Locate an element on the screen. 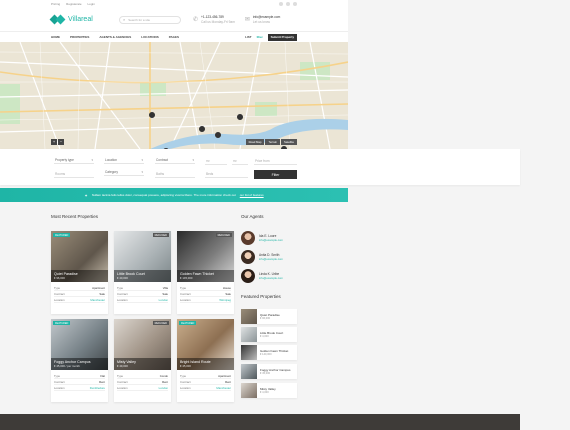 Image resolution: width=570 pixels, height=430 pixels. nav-item-pages: PAGES is located at coordinates (174, 37).